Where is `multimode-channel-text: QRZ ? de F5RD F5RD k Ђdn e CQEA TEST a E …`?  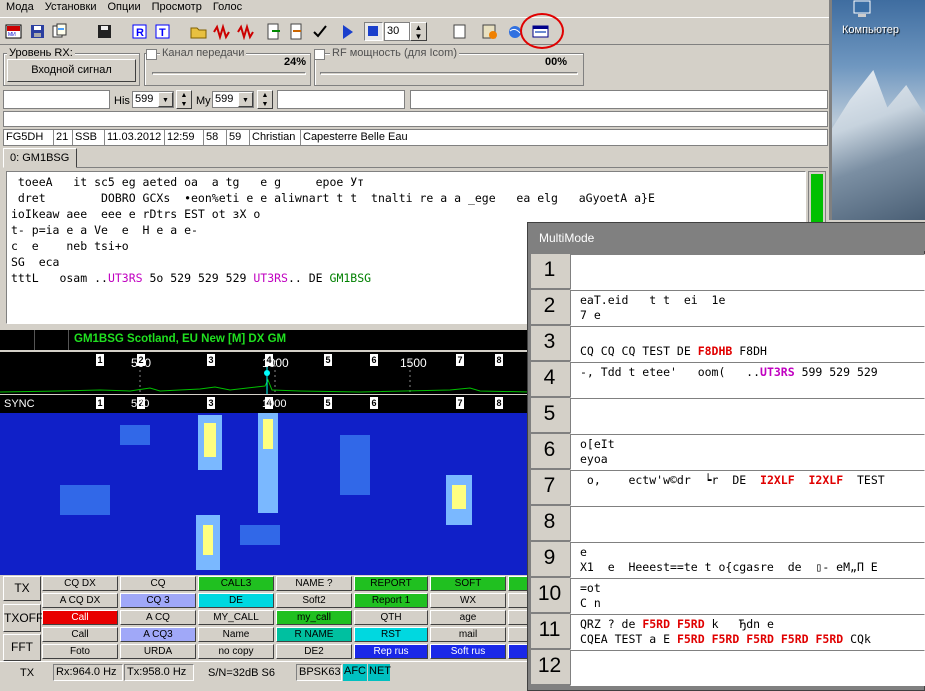 multimode-channel-text: QRZ ? de F5RD F5RD k Ђdn e CQEA TEST a E … is located at coordinates (747, 632).